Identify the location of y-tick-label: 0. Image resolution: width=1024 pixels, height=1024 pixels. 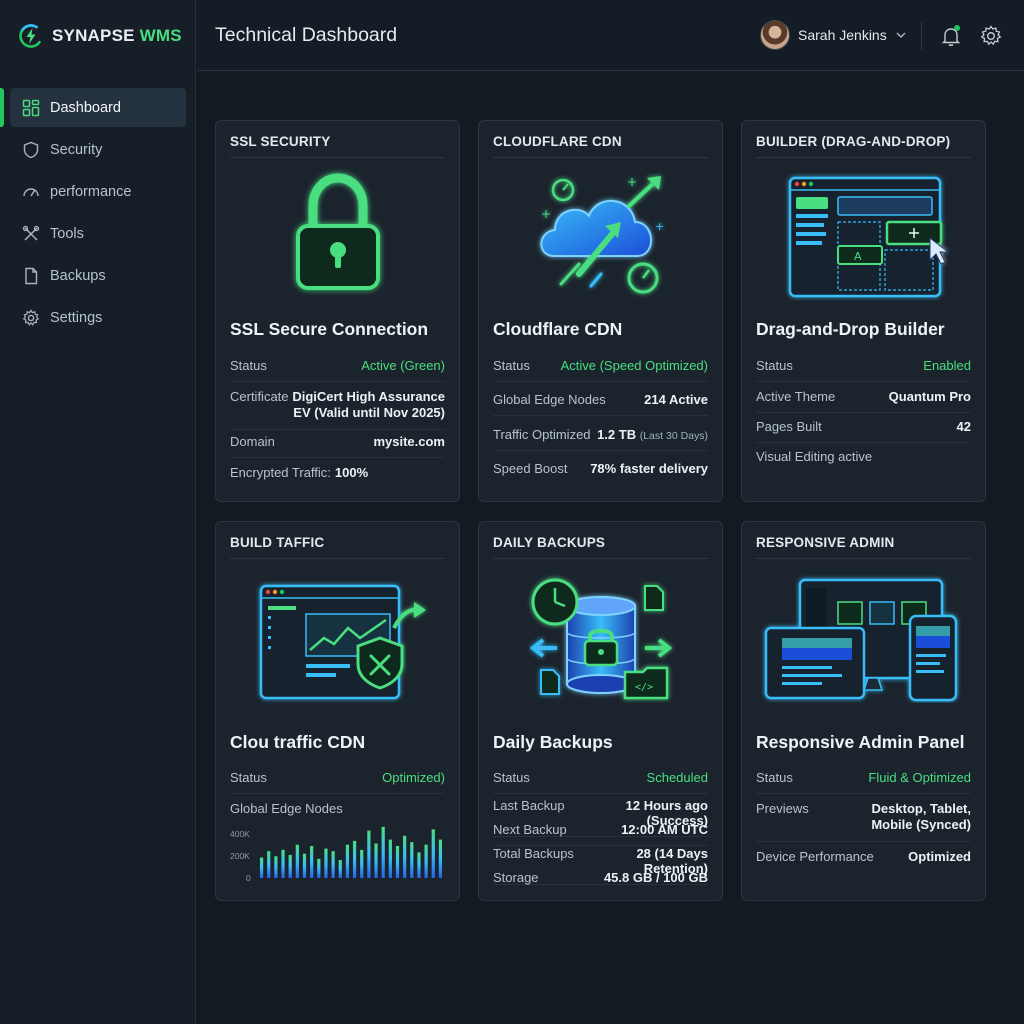
(248, 878).